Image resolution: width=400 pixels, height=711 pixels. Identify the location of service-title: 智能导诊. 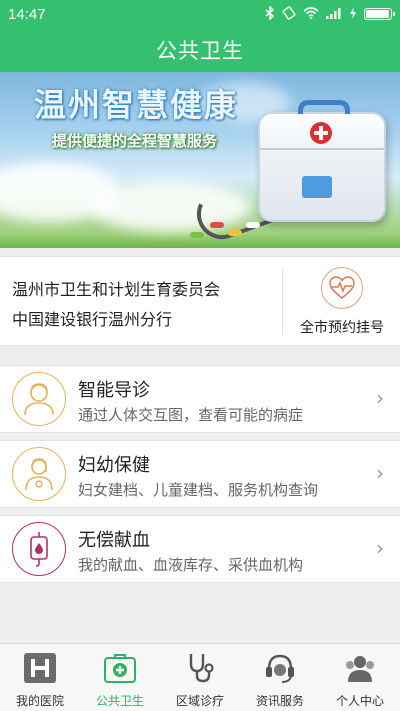
(114, 390).